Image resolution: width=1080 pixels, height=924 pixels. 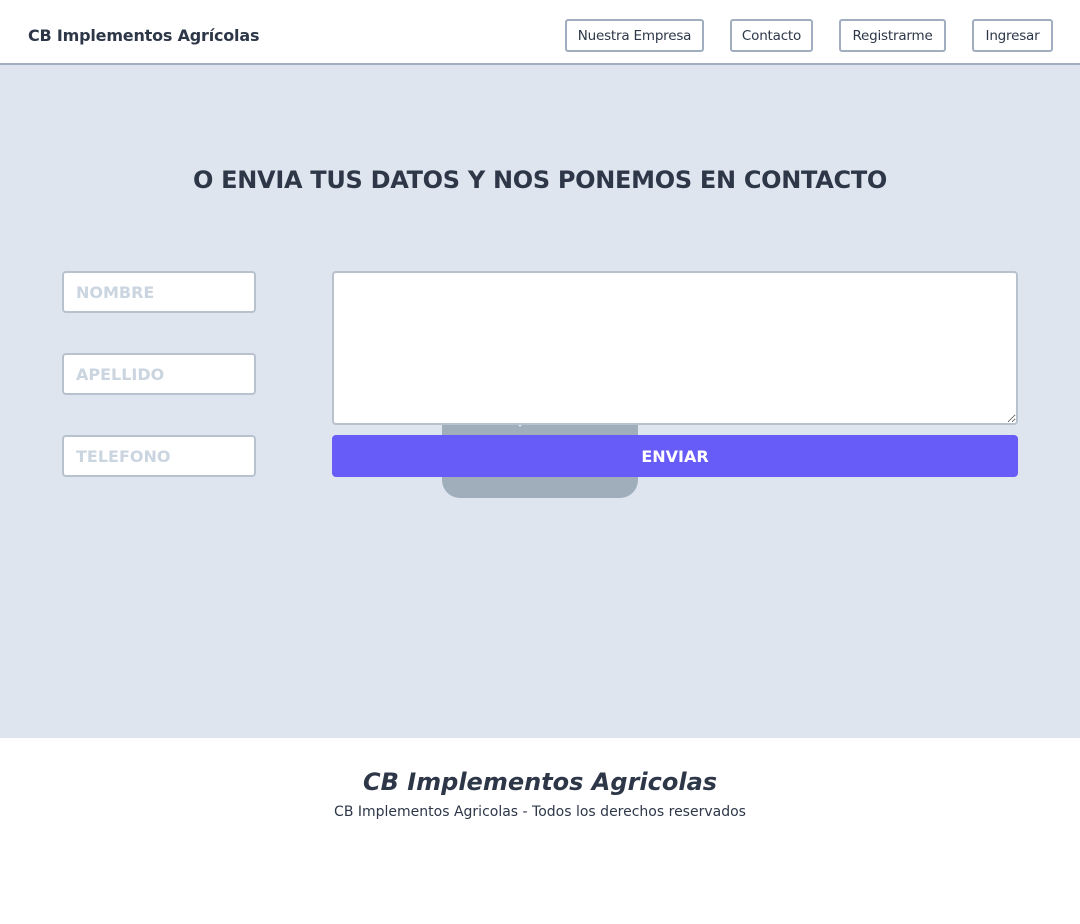 I want to click on telefono-field, so click(x=159, y=456).